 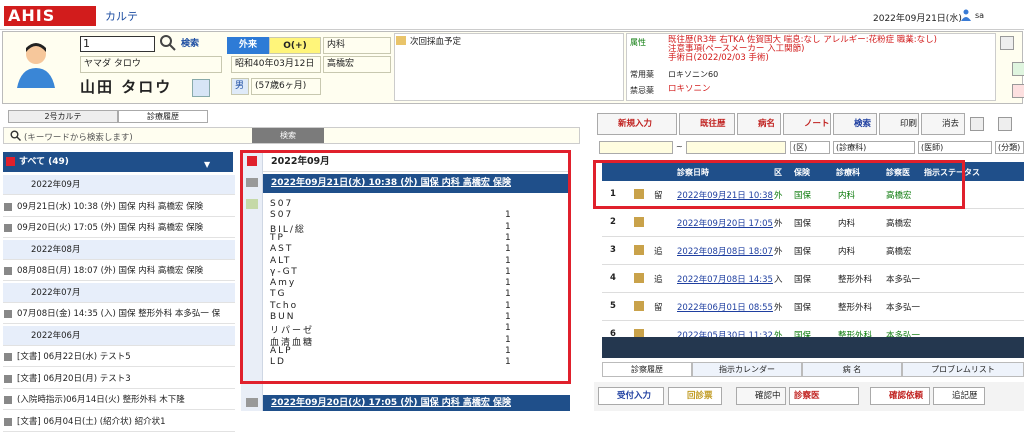 I want to click on month-group: 2022年07月, so click(x=119, y=292).